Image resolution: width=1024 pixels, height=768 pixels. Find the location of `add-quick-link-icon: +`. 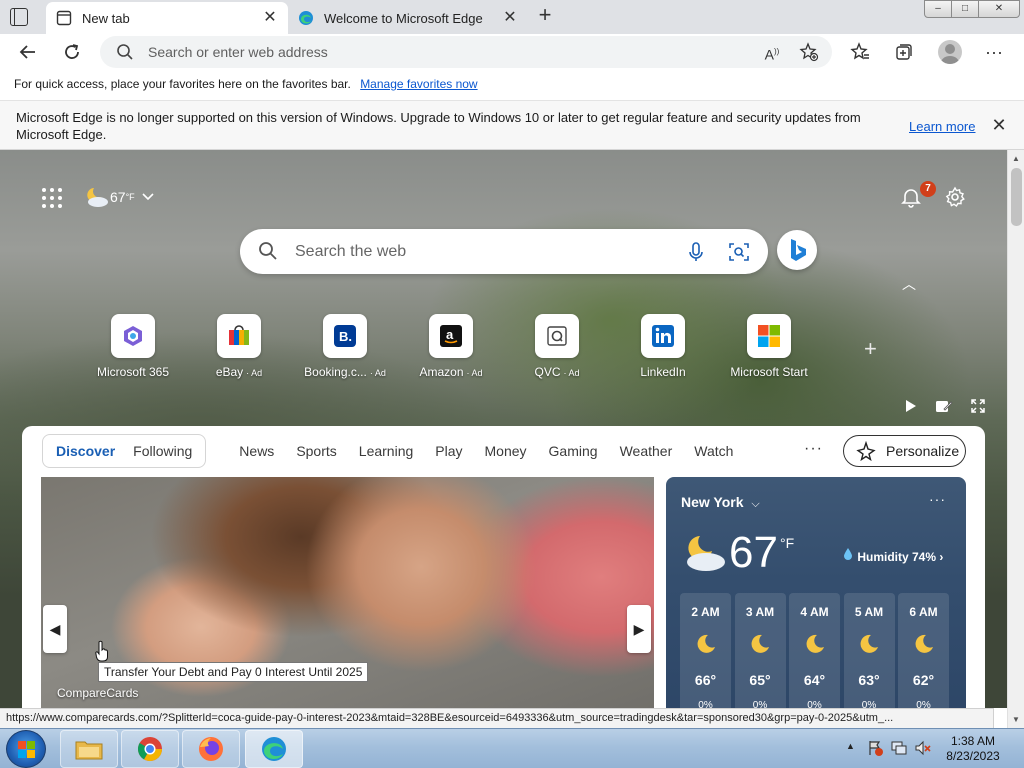

add-quick-link-icon: + is located at coordinates (870, 349).